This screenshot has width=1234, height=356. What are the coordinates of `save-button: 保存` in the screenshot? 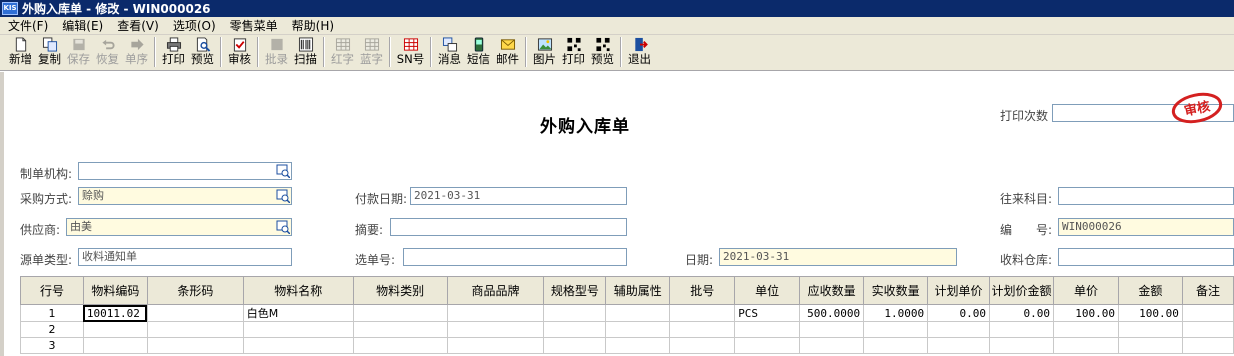 It's located at (78, 52).